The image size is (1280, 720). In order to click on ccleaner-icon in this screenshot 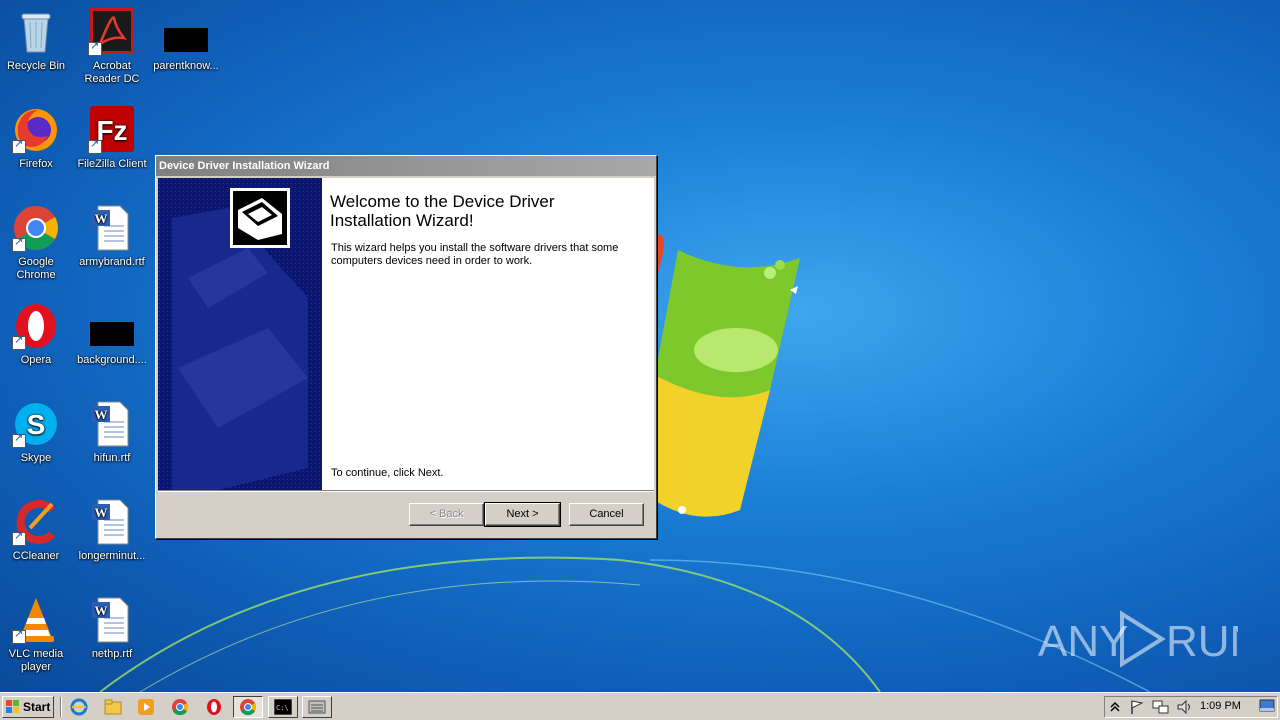, I will do `click(36, 522)`.